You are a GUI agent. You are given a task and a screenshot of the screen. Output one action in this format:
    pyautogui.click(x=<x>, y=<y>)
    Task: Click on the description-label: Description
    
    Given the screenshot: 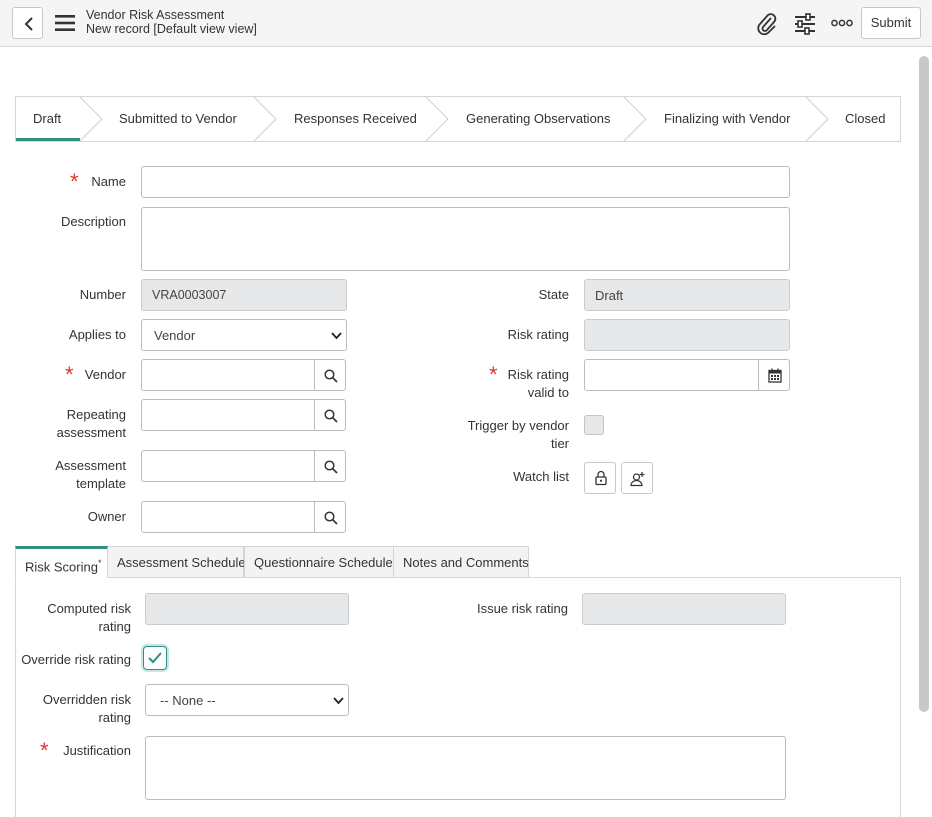 What is the action you would take?
    pyautogui.click(x=93, y=221)
    